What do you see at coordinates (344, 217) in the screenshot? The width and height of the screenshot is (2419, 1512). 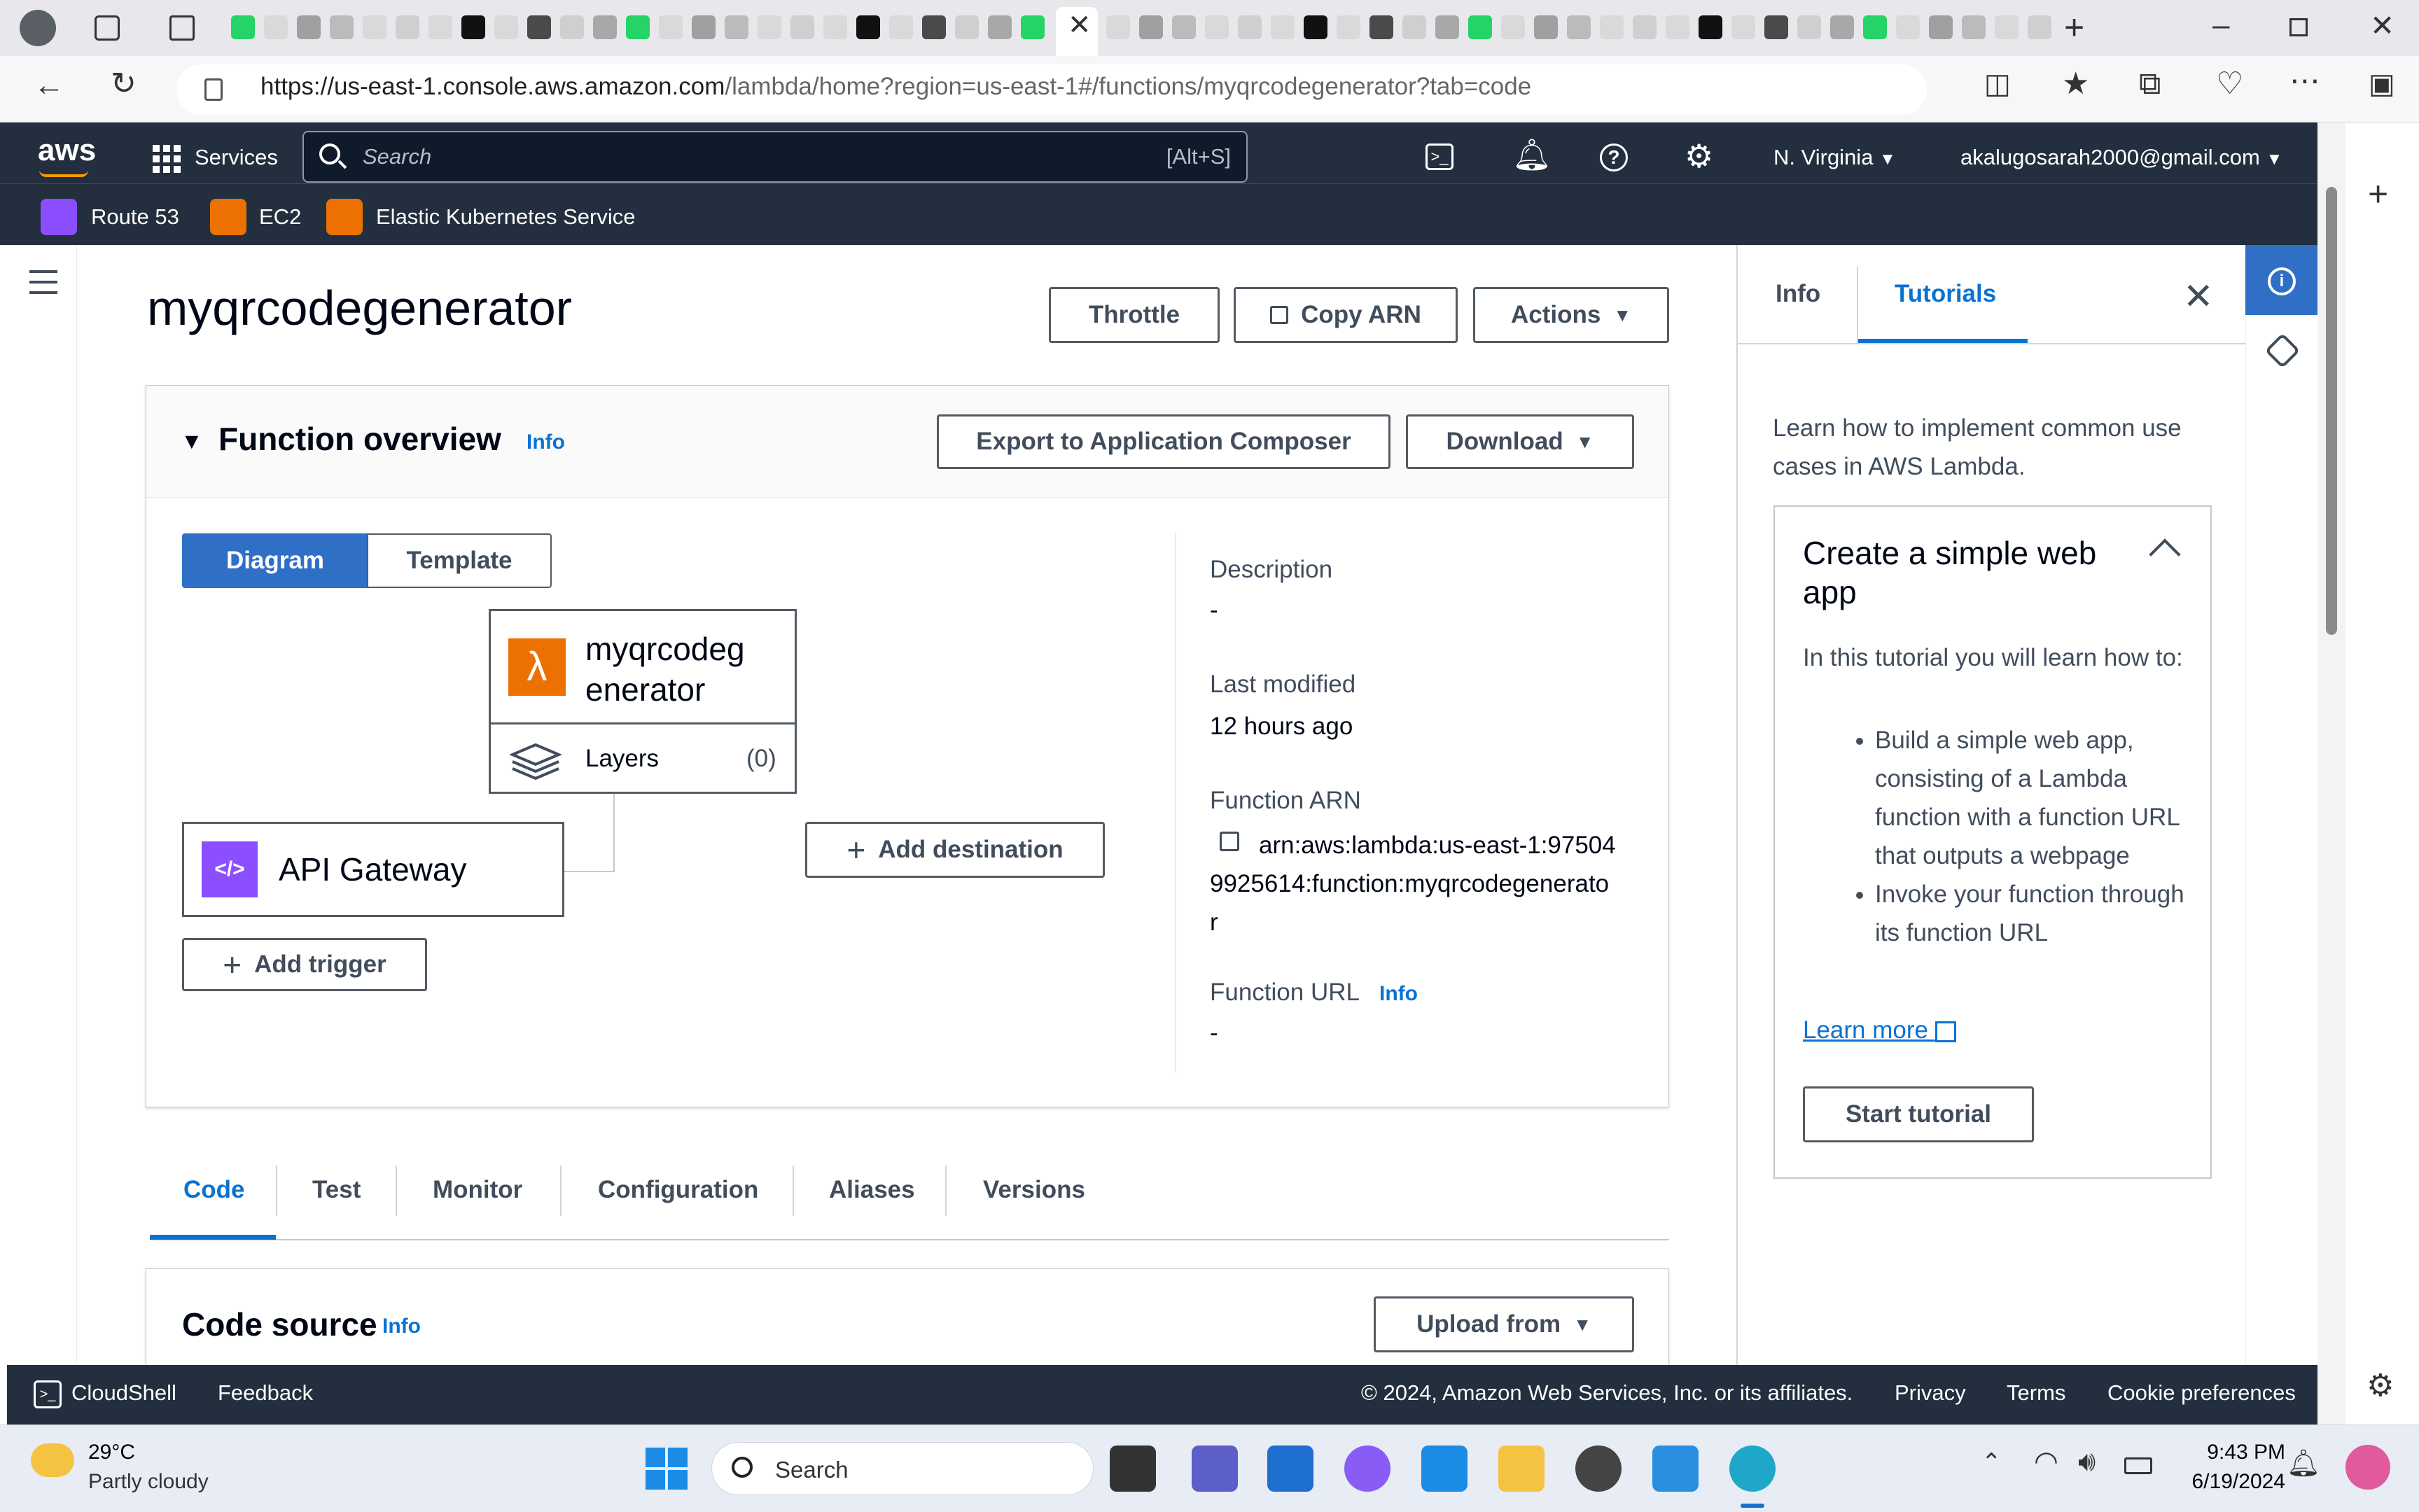 I see `eks-icon` at bounding box center [344, 217].